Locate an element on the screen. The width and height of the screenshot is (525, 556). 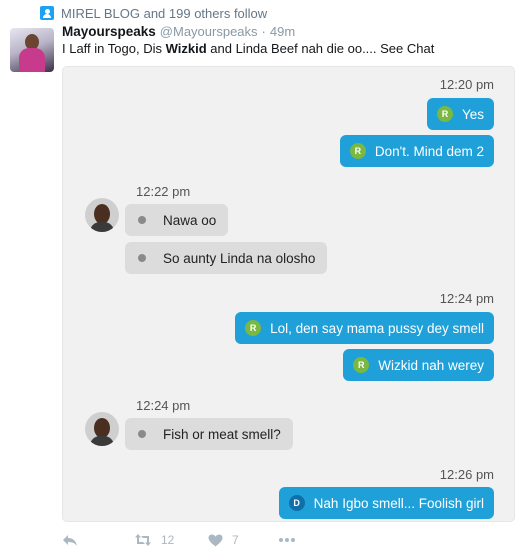
retweet-icon is located at coordinates (143, 540).